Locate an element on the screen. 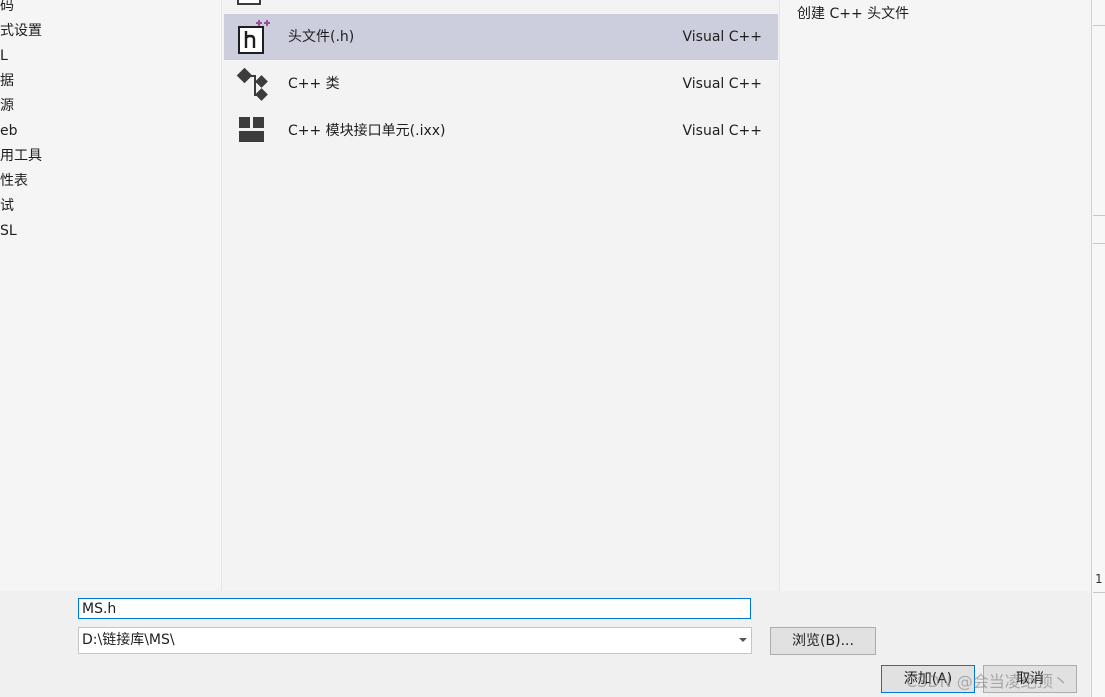 This screenshot has height=697, width=1105. partial-template-icon is located at coordinates (249, 2).